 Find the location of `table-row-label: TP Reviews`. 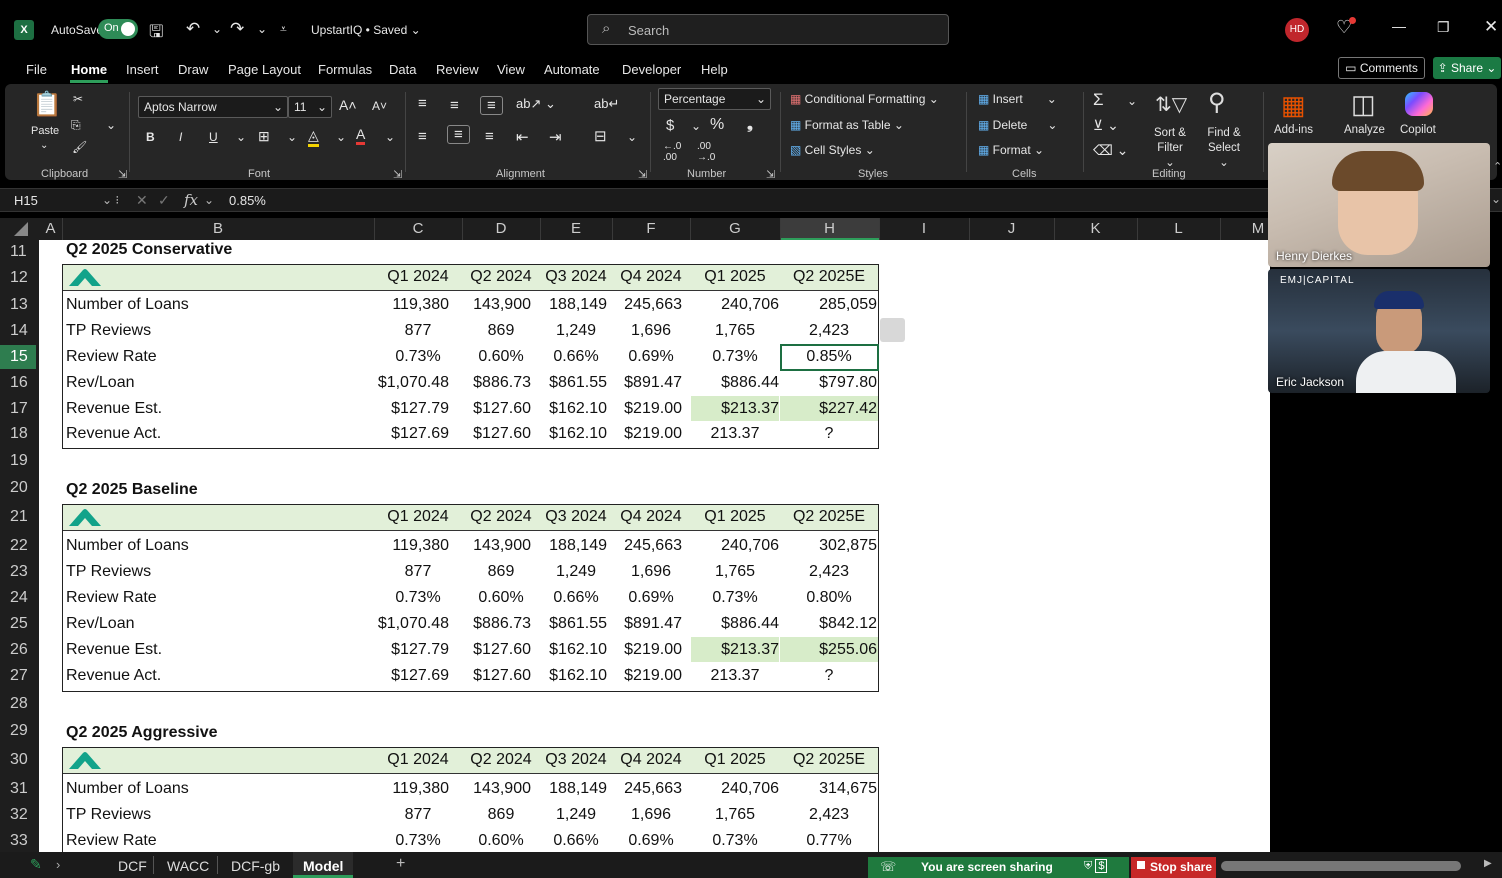

table-row-label: TP Reviews is located at coordinates (108, 572).